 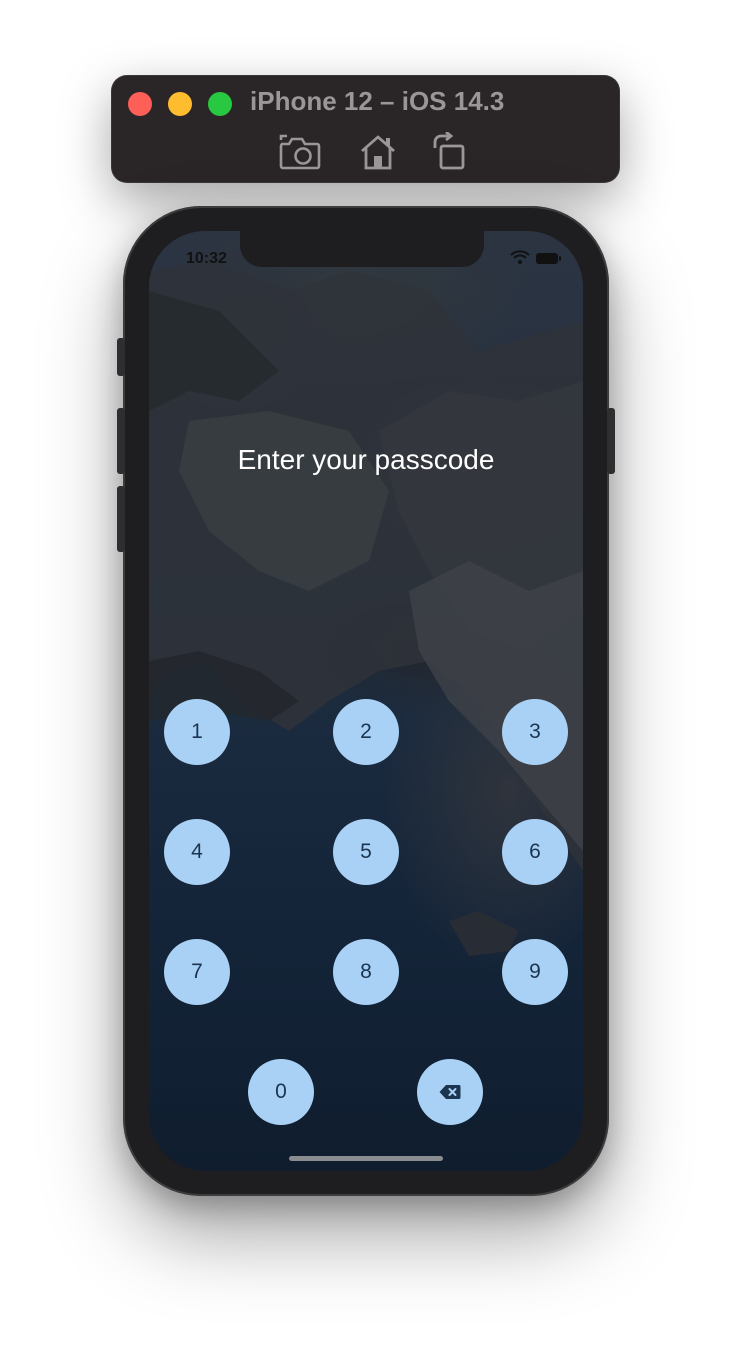 What do you see at coordinates (520, 257) in the screenshot?
I see `wifi-icon` at bounding box center [520, 257].